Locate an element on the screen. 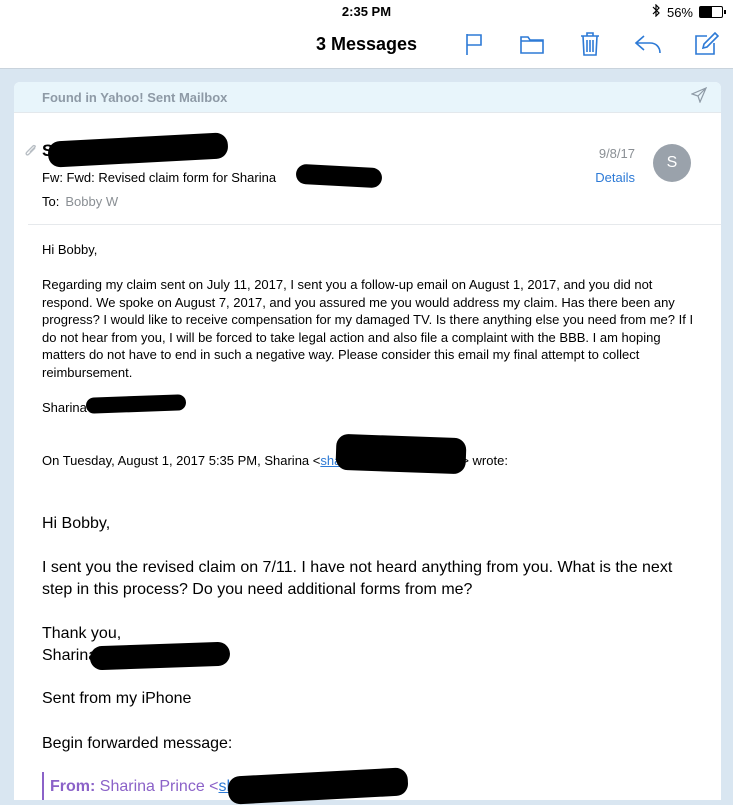  nav-bar: 3 Messages is located at coordinates (366, 46).